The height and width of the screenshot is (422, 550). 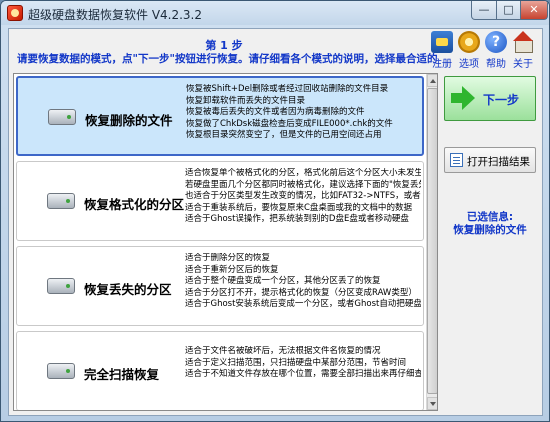 I want to click on close-button: ✕, so click(x=534, y=10).